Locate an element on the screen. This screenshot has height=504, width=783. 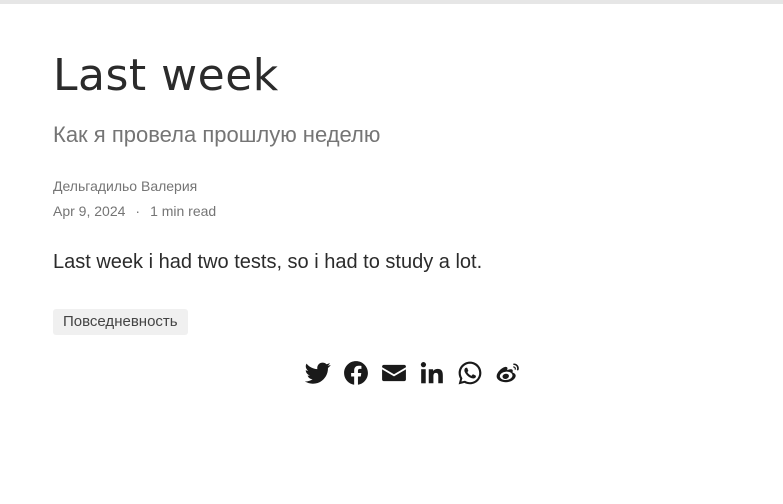
share-email-button is located at coordinates (394, 373).